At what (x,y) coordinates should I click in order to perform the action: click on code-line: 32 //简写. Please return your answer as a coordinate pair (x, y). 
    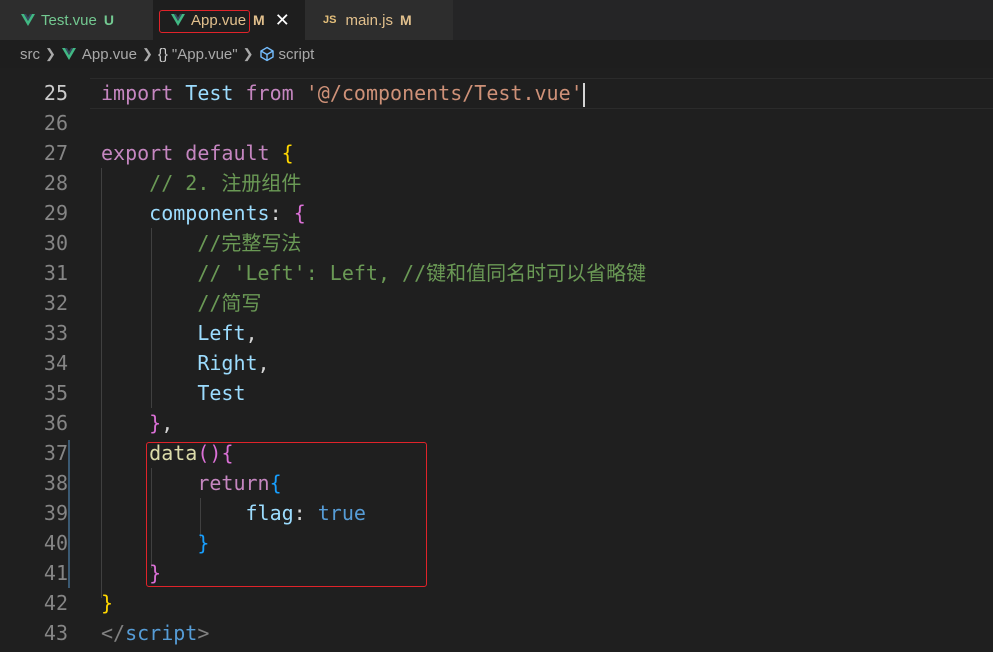
    Looking at the image, I should click on (496, 303).